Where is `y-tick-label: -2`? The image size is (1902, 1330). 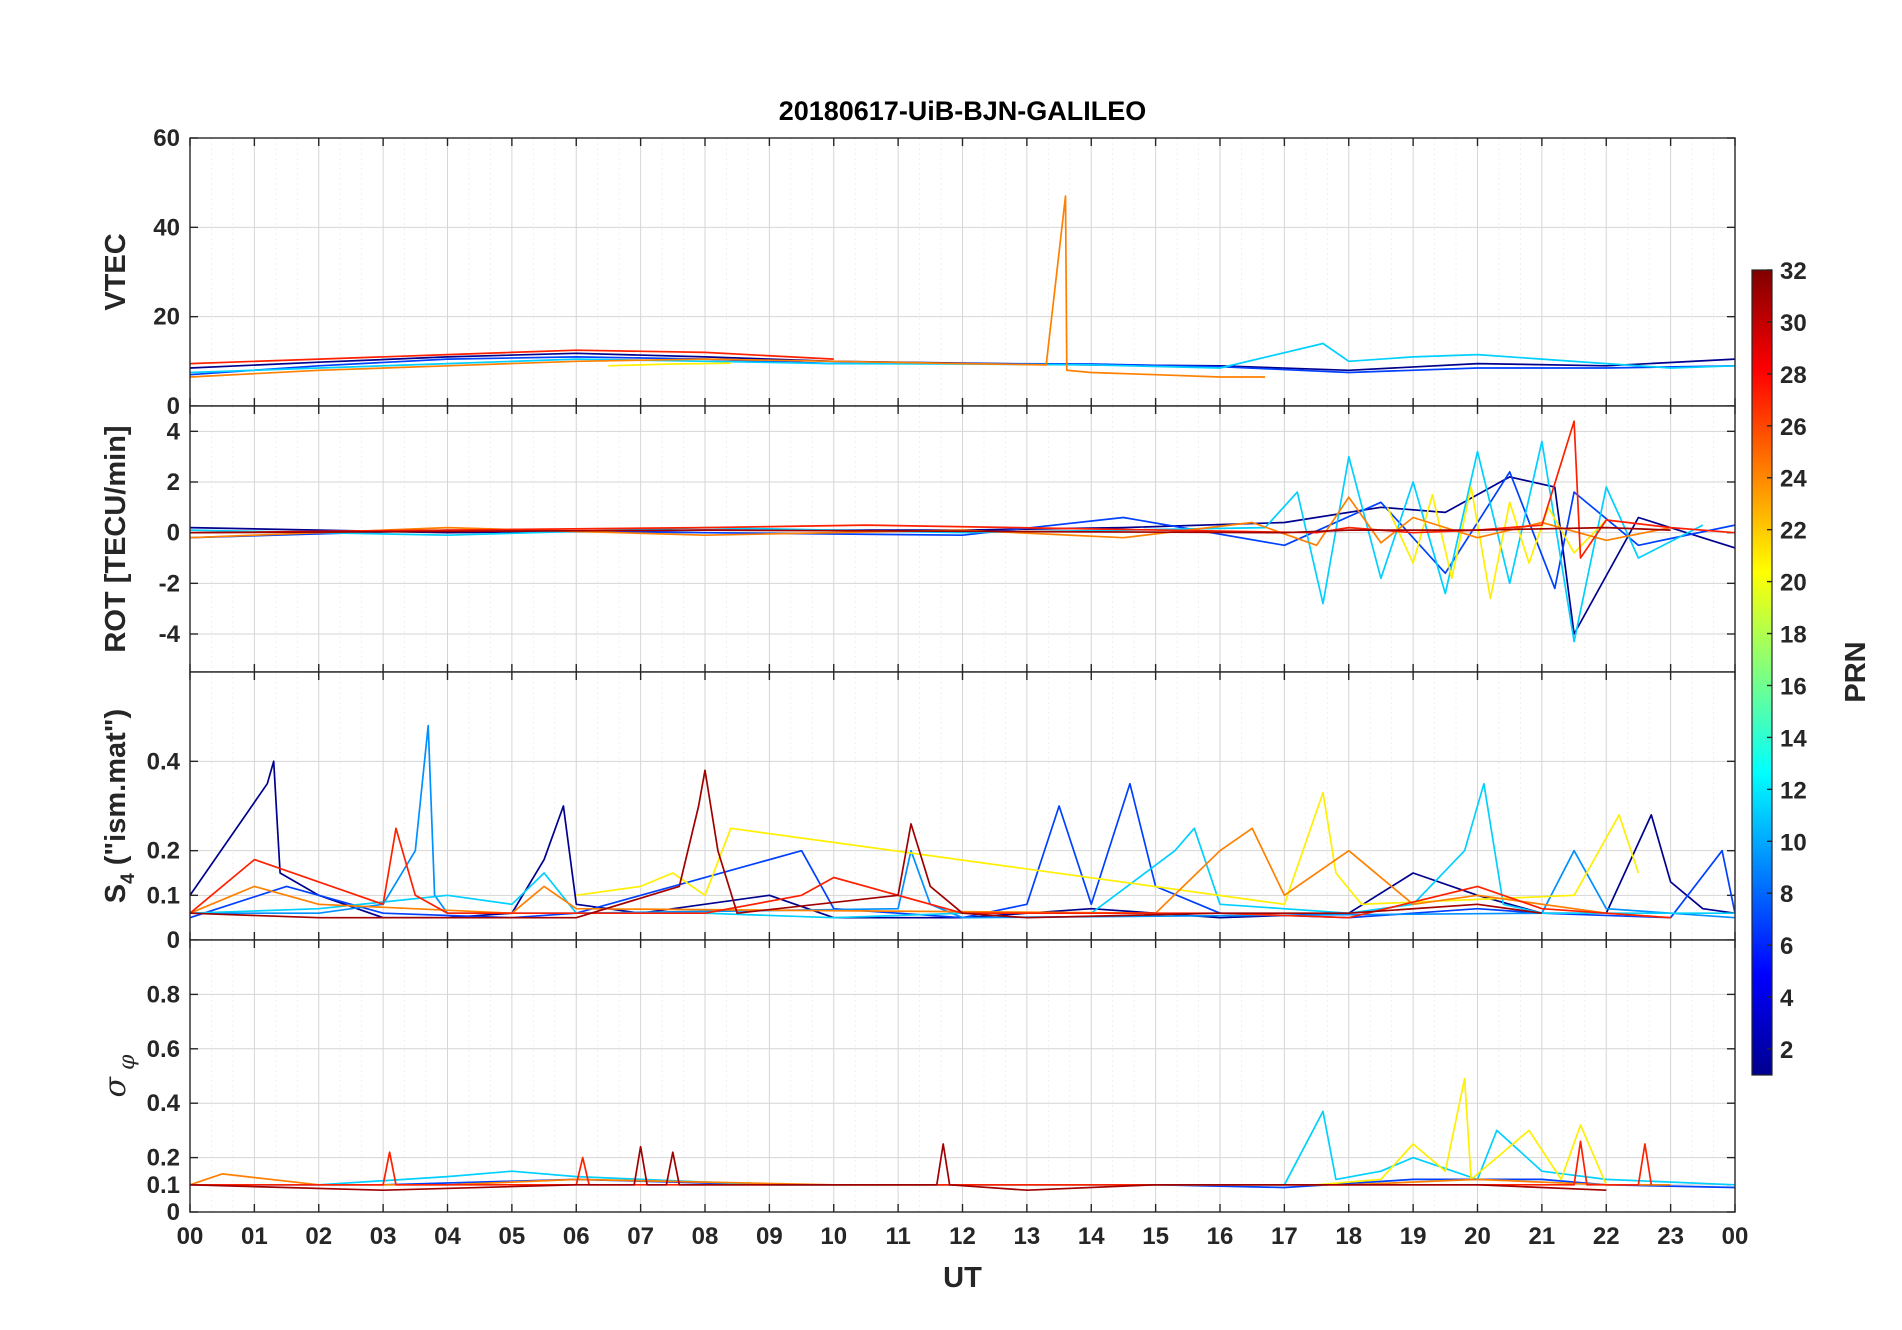 y-tick-label: -2 is located at coordinates (169, 583).